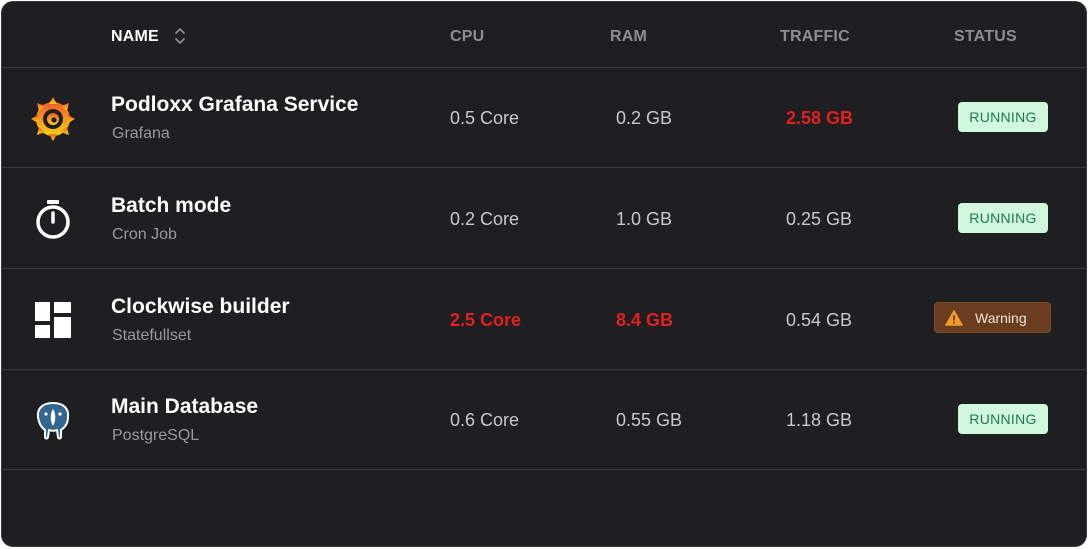  What do you see at coordinates (485, 118) in the screenshot?
I see `cpu-value: 0.5 Core` at bounding box center [485, 118].